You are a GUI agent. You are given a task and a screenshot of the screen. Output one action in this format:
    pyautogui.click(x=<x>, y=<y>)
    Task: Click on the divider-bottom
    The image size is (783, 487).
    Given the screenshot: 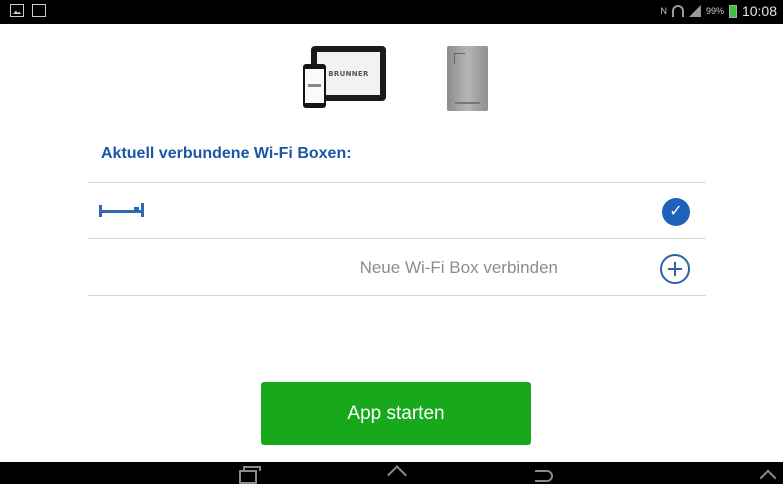 What is the action you would take?
    pyautogui.click(x=397, y=295)
    